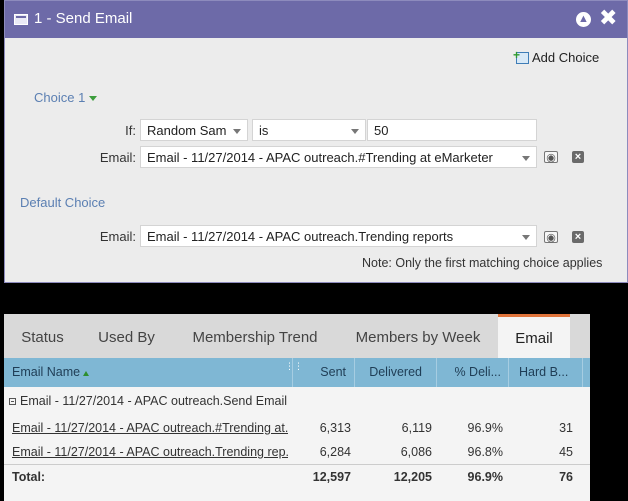 This screenshot has width=628, height=501. What do you see at coordinates (126, 336) in the screenshot?
I see `tab-used-by: Used By` at bounding box center [126, 336].